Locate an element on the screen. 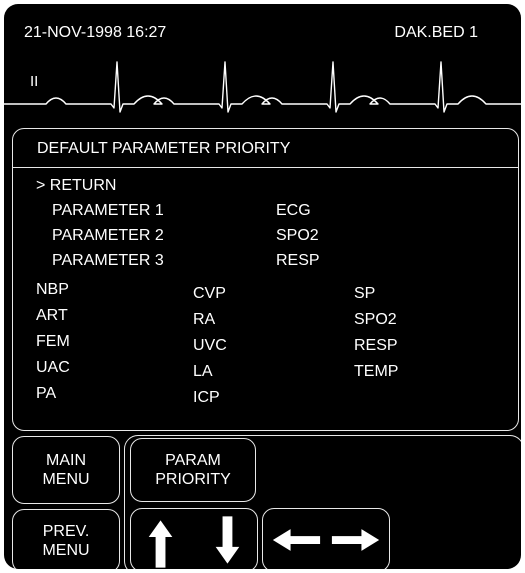  option-resp: RESP is located at coordinates (376, 346).